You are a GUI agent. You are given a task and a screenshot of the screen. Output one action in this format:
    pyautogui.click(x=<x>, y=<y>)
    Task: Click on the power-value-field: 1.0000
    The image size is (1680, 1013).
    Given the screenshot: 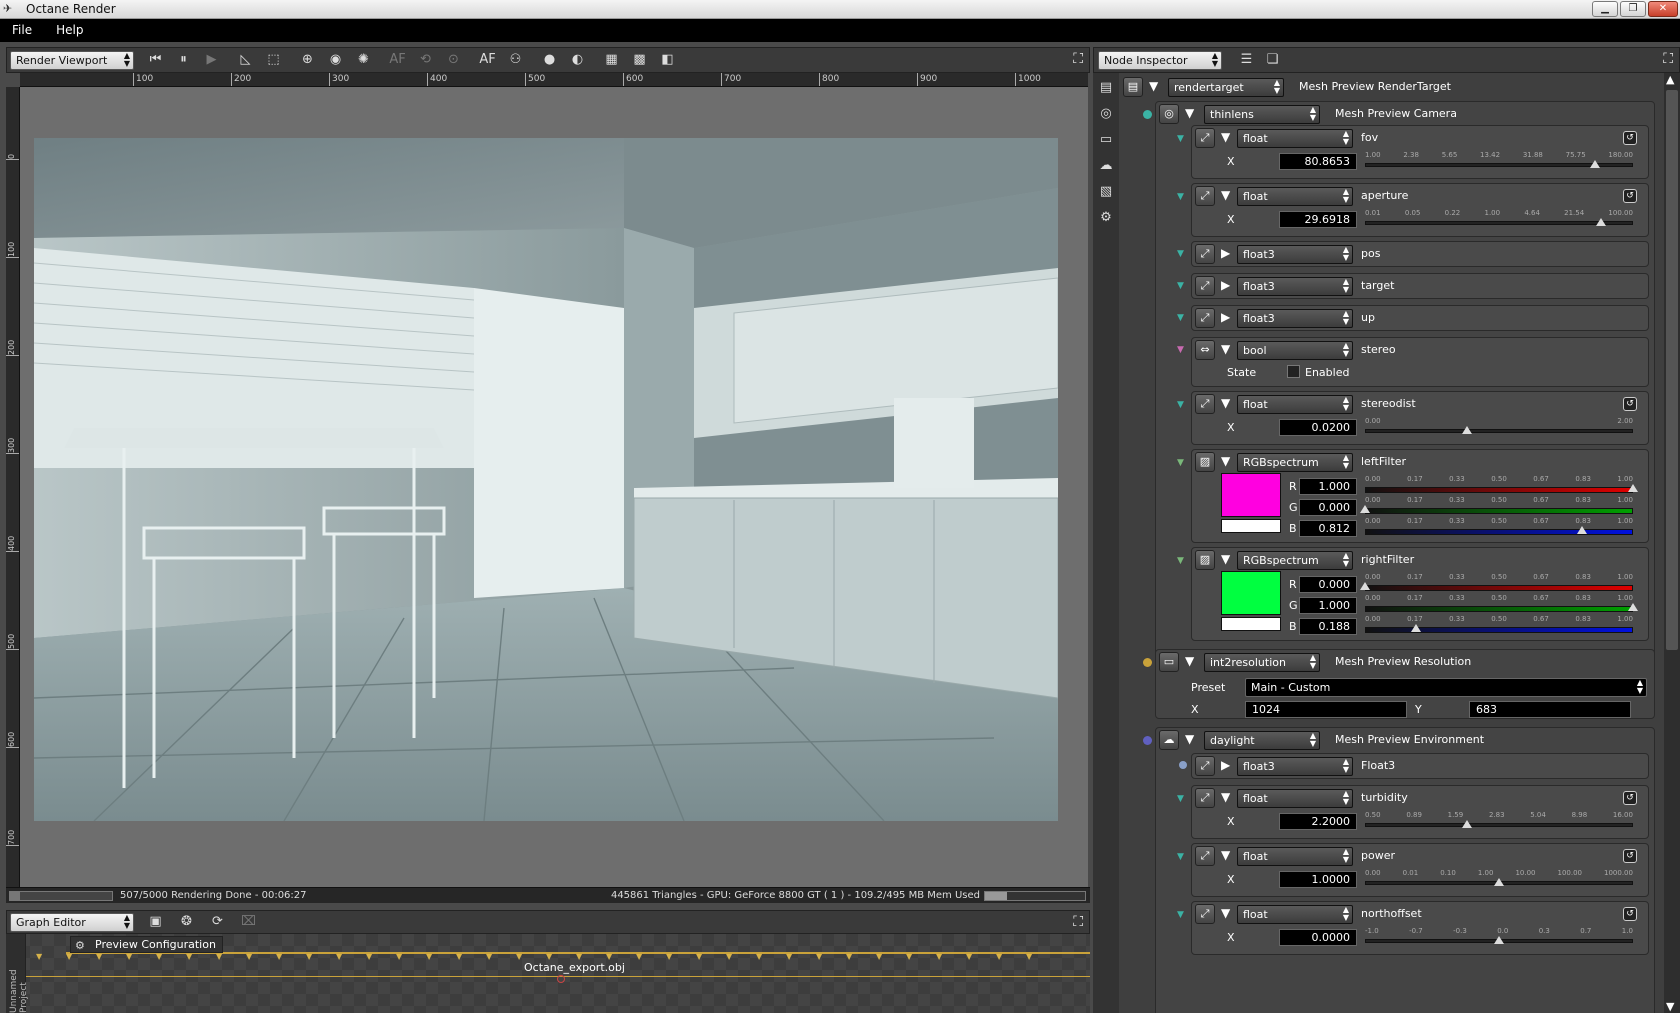 What is the action you would take?
    pyautogui.click(x=1318, y=879)
    